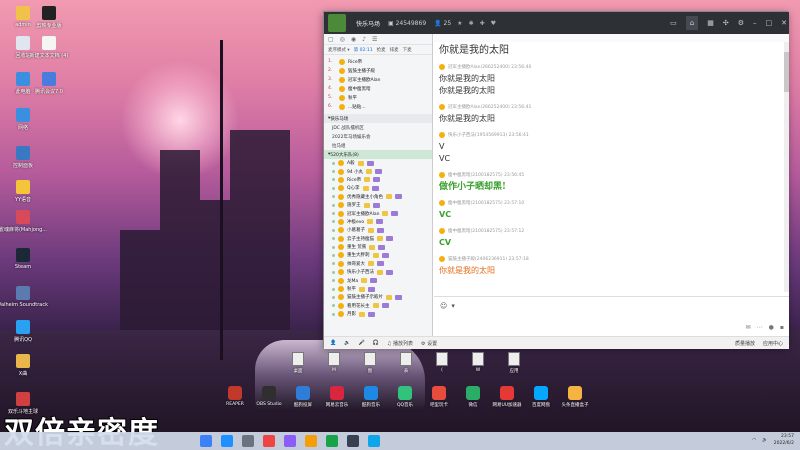 This screenshot has height=450, width=800. What do you see at coordinates (782, 327) in the screenshot?
I see `more-icon: ▪` at bounding box center [782, 327].